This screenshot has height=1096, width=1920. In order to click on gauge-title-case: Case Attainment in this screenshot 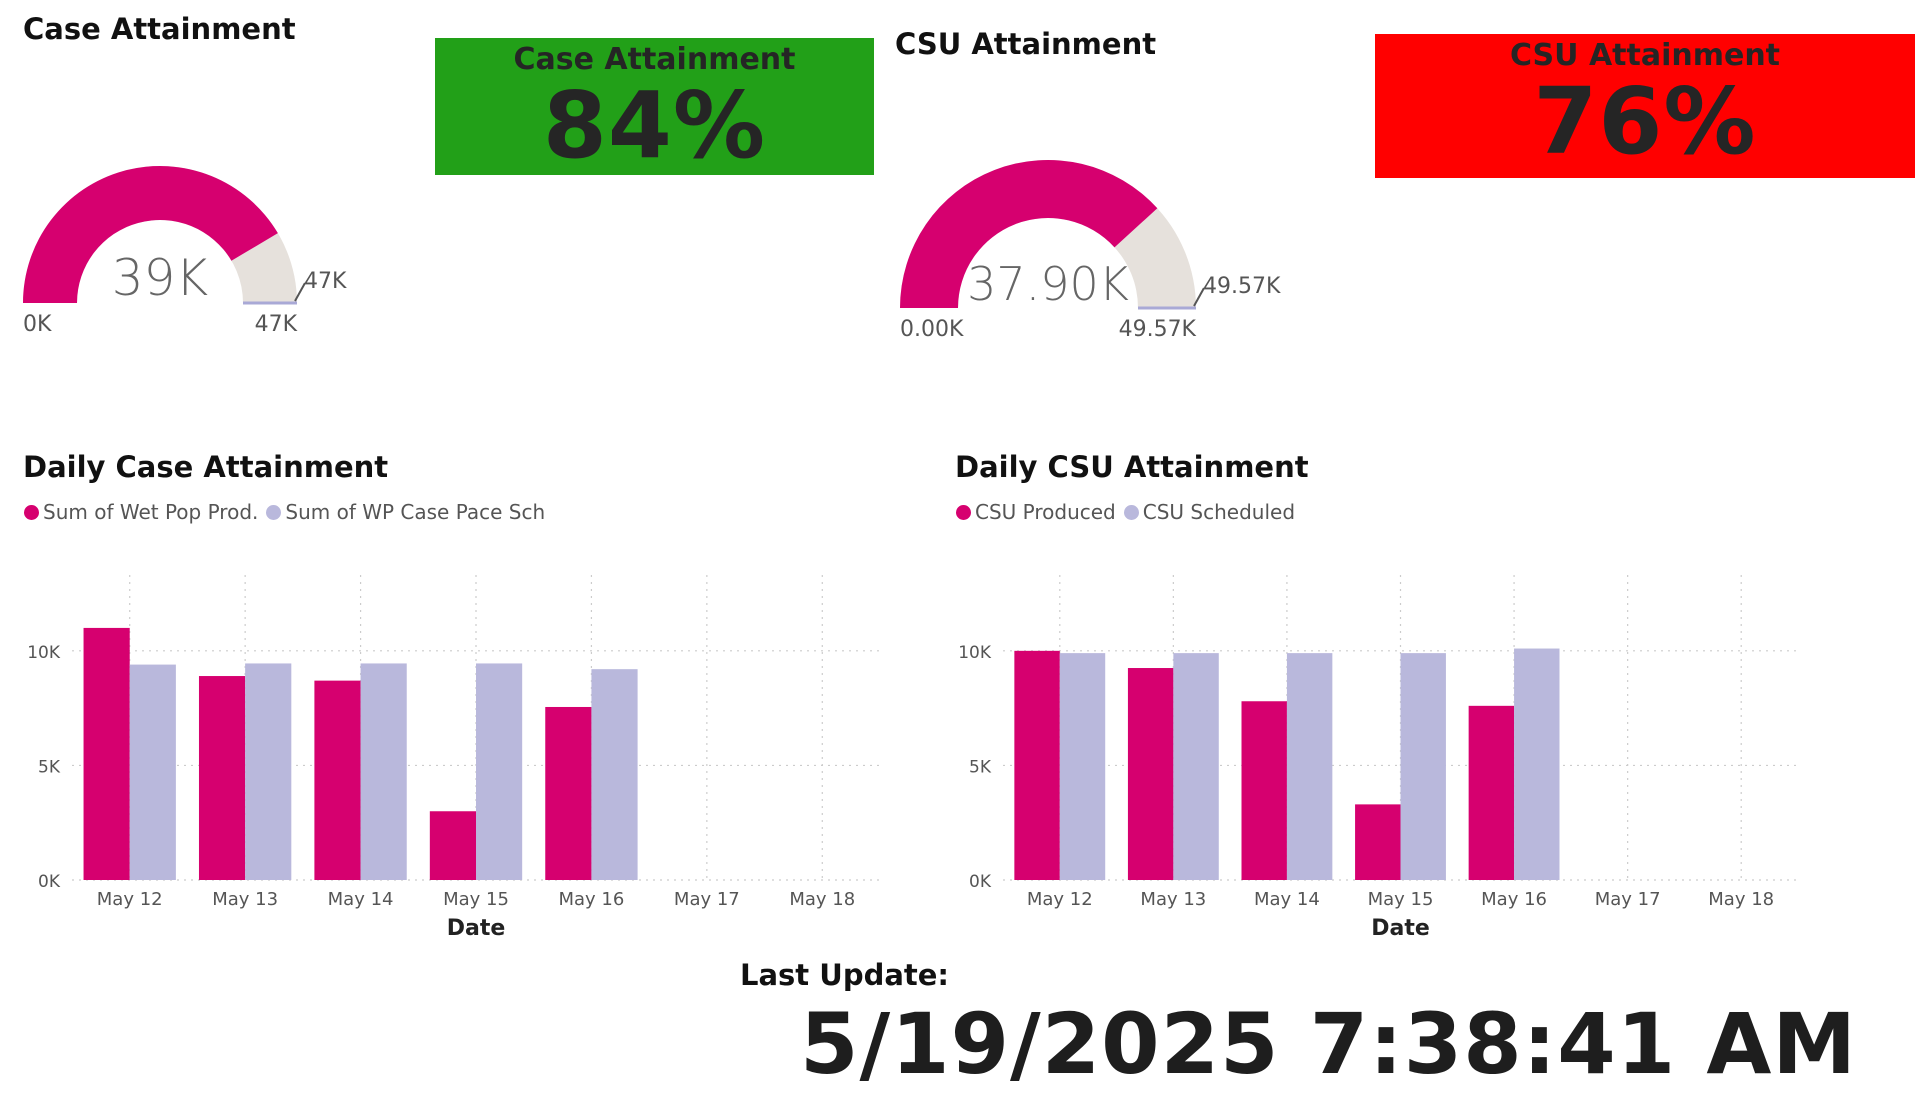, I will do `click(159, 29)`.